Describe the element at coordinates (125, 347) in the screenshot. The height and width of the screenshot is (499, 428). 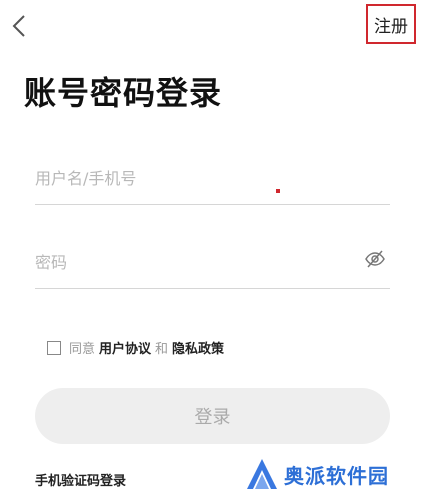
I see `user-agreement-link: 用户协议` at that location.